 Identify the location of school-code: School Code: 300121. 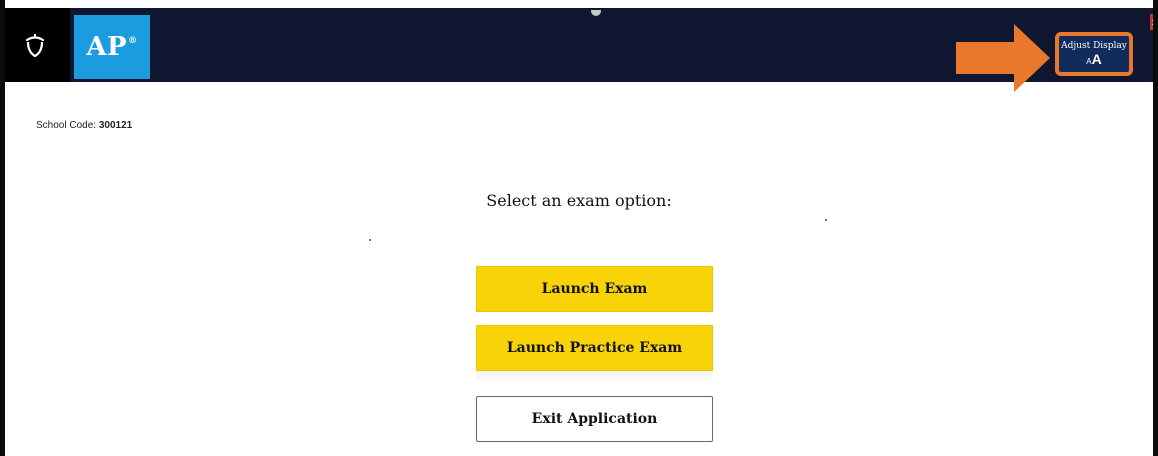
(84, 125).